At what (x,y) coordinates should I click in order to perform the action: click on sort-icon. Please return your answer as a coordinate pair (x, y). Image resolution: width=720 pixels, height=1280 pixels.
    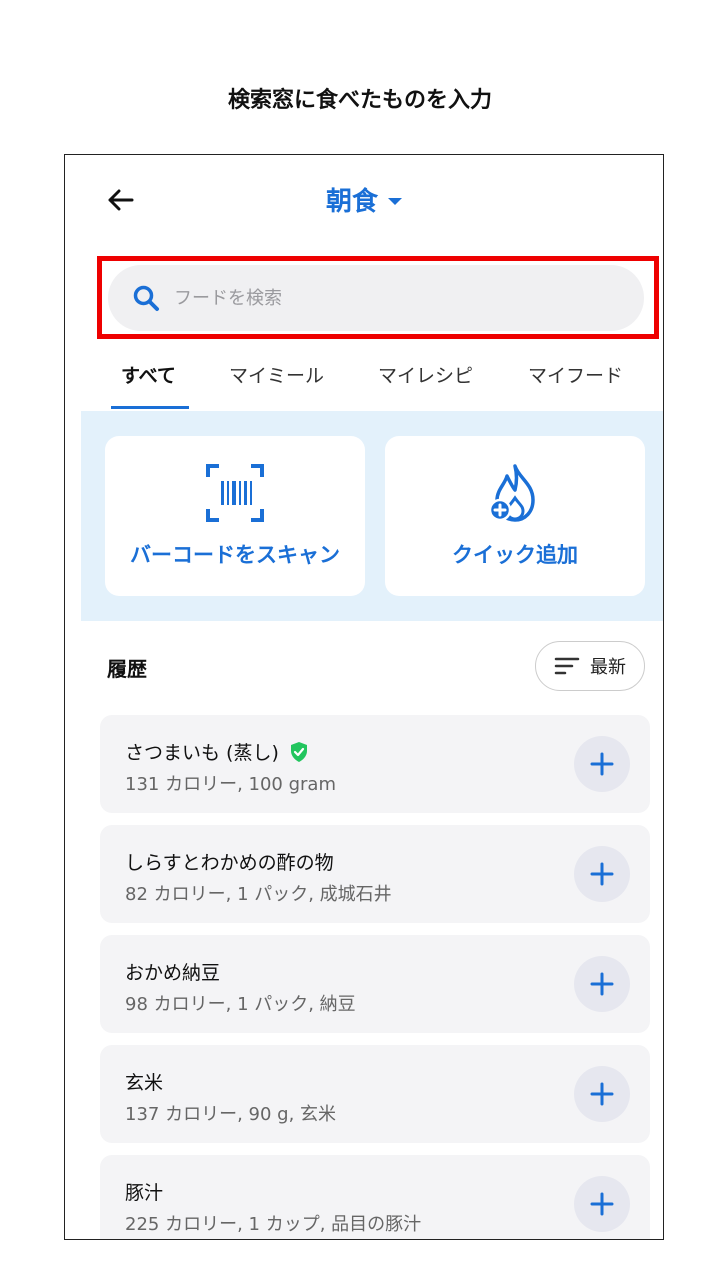
    Looking at the image, I should click on (567, 666).